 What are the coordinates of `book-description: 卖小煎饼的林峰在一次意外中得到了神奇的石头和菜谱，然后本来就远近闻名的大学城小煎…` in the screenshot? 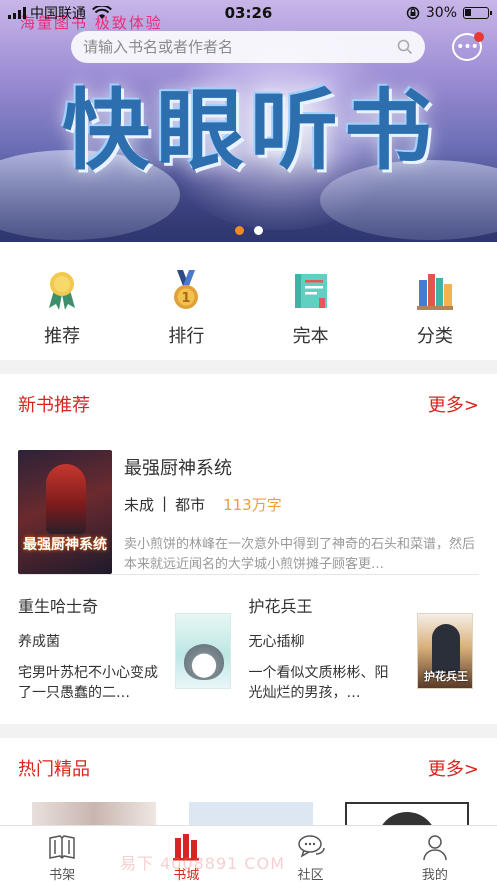 It's located at (300, 554).